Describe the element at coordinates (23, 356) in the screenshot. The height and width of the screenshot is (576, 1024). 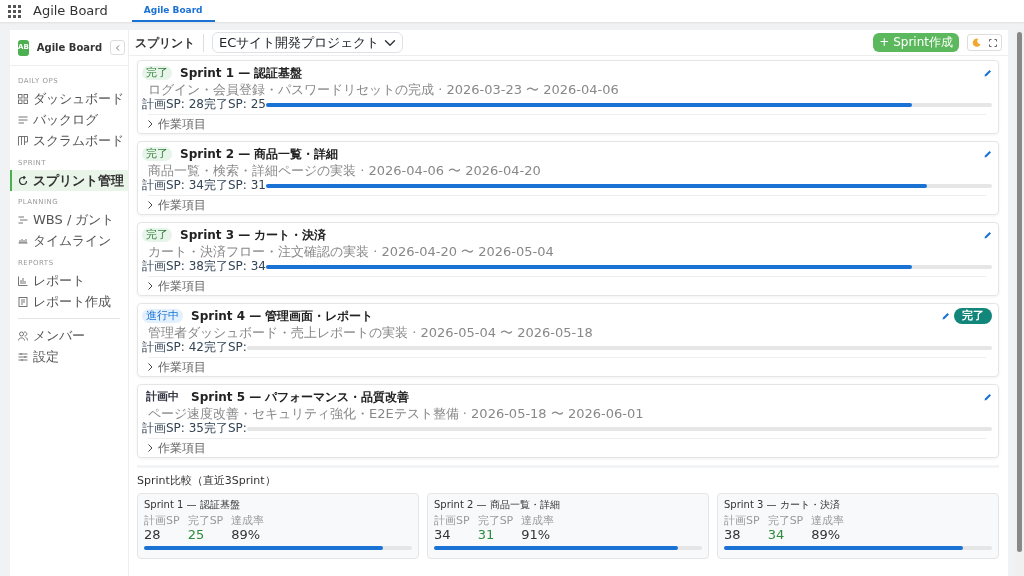
I see `settings-icon` at that location.